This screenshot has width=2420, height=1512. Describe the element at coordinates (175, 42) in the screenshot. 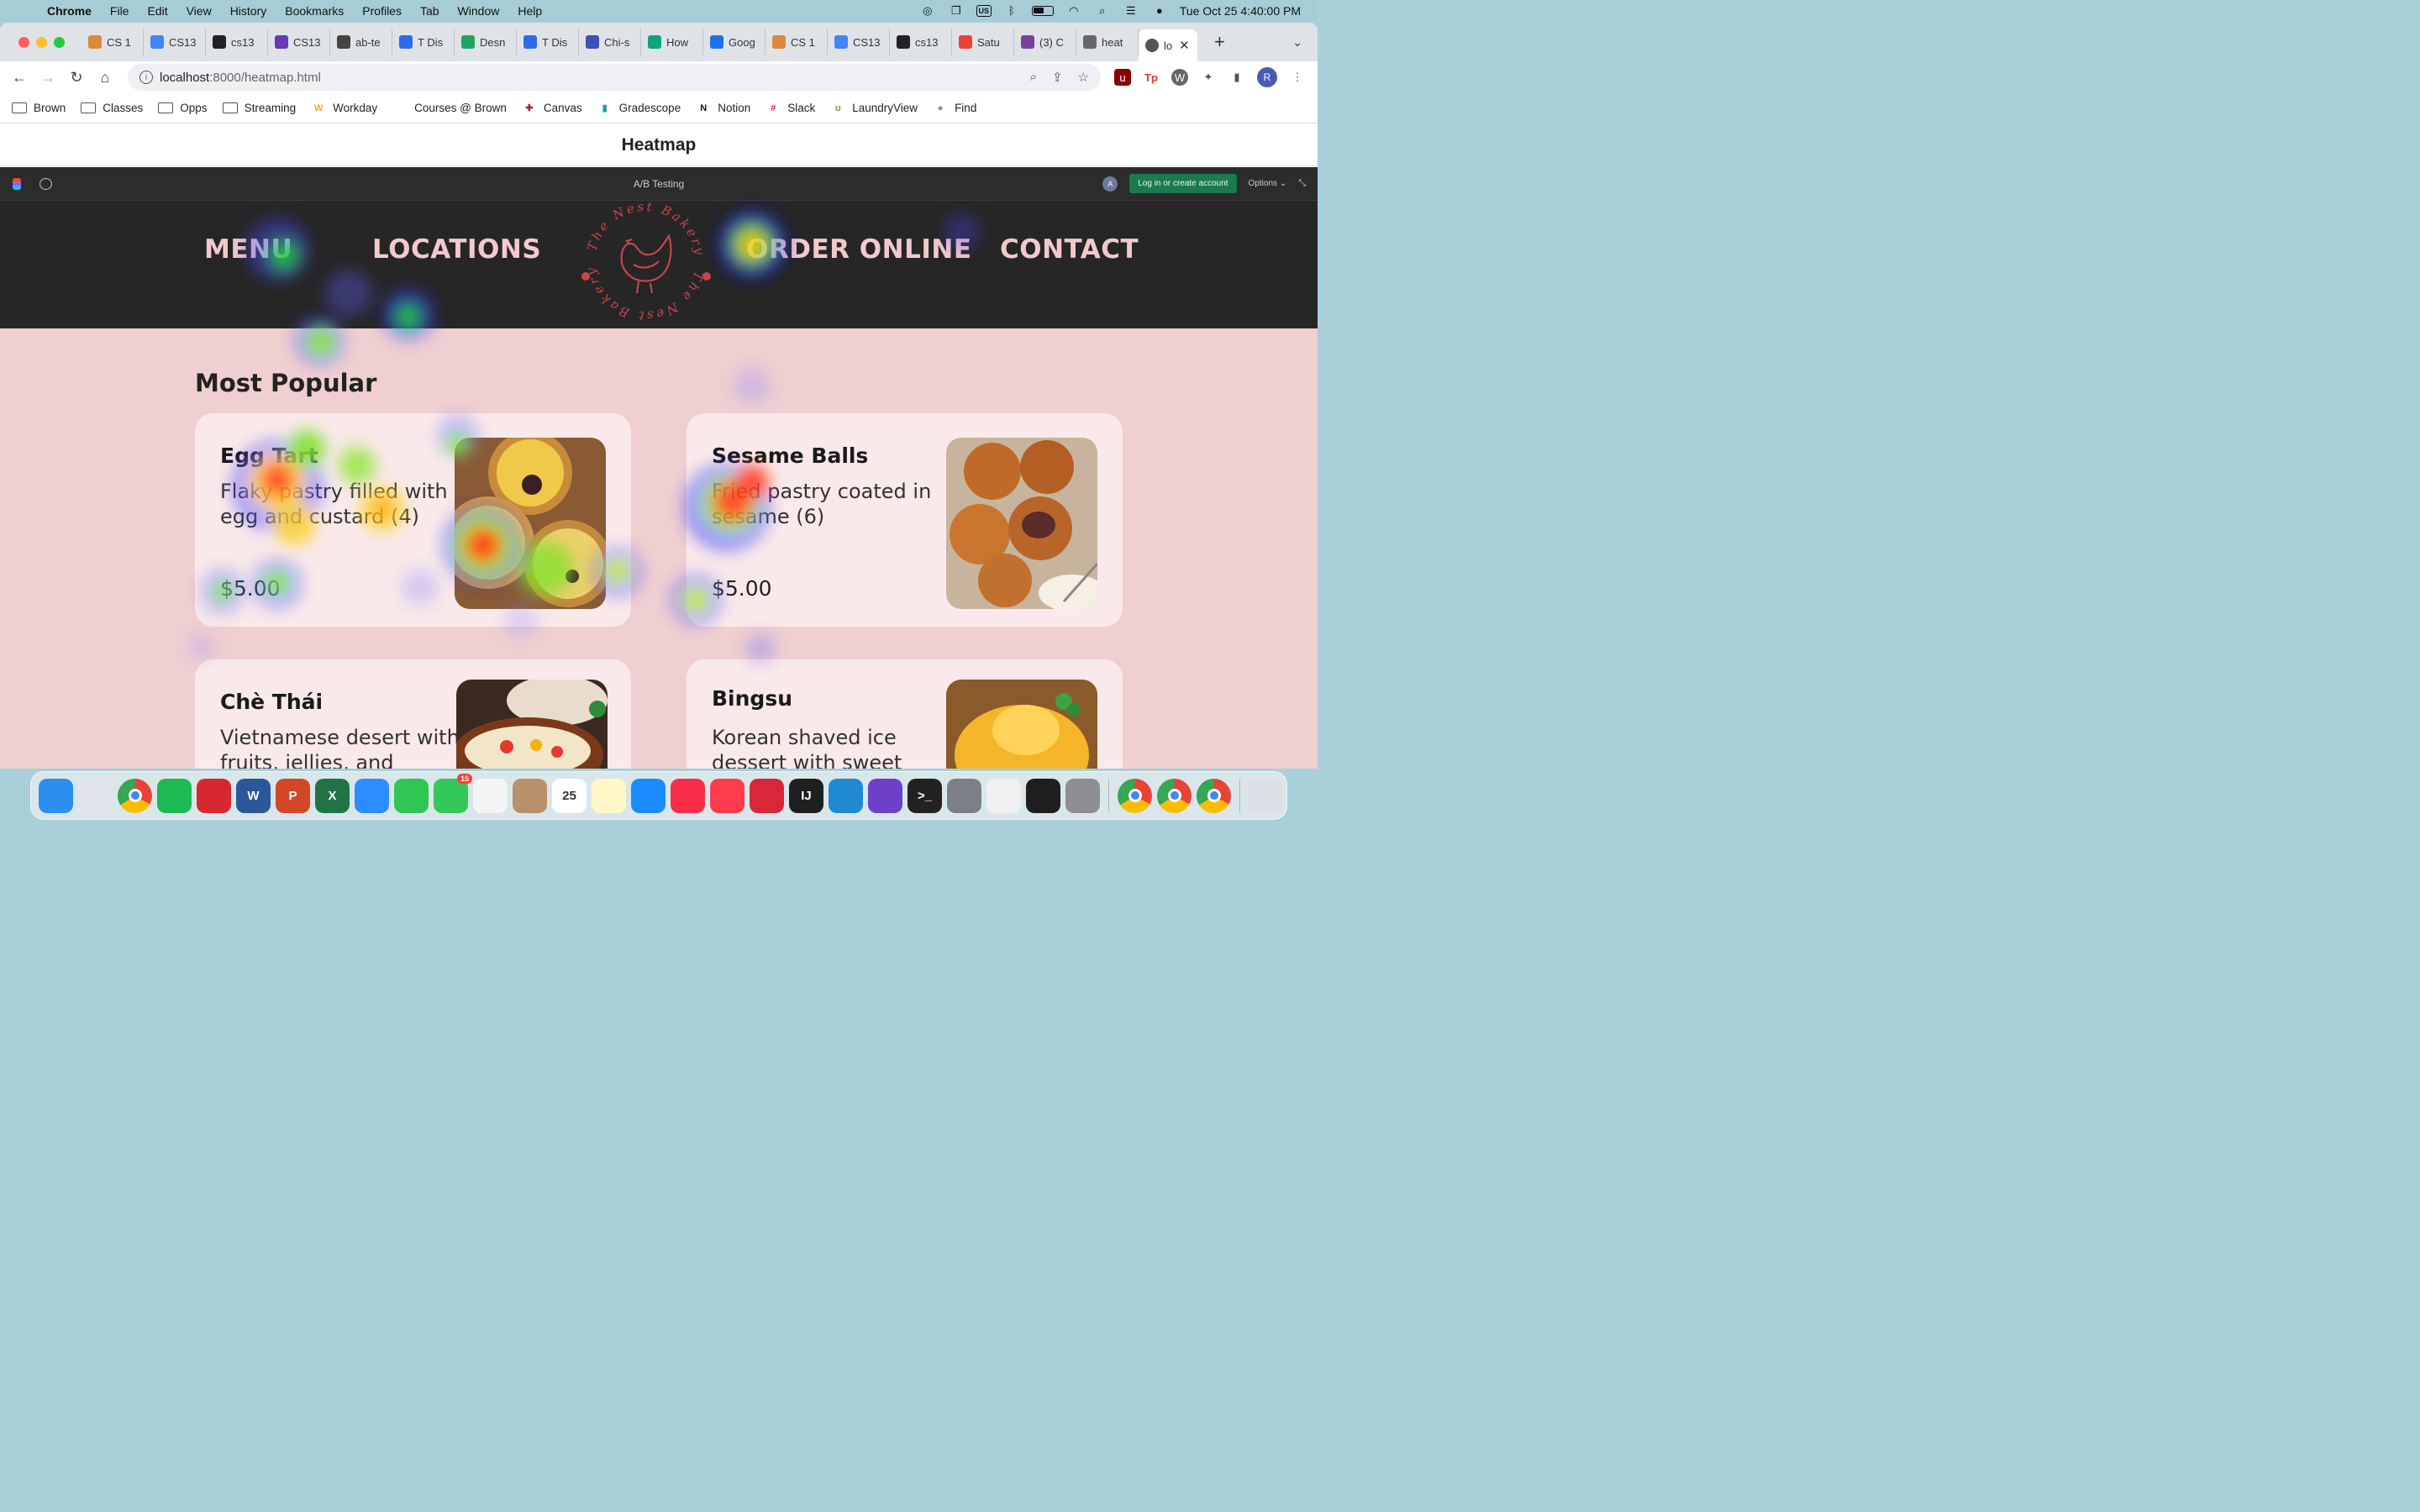

I see `tab-1: CS13` at that location.